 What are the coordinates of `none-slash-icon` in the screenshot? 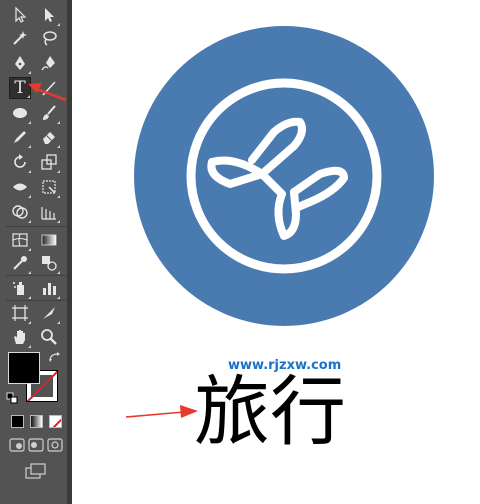 It's located at (56, 422).